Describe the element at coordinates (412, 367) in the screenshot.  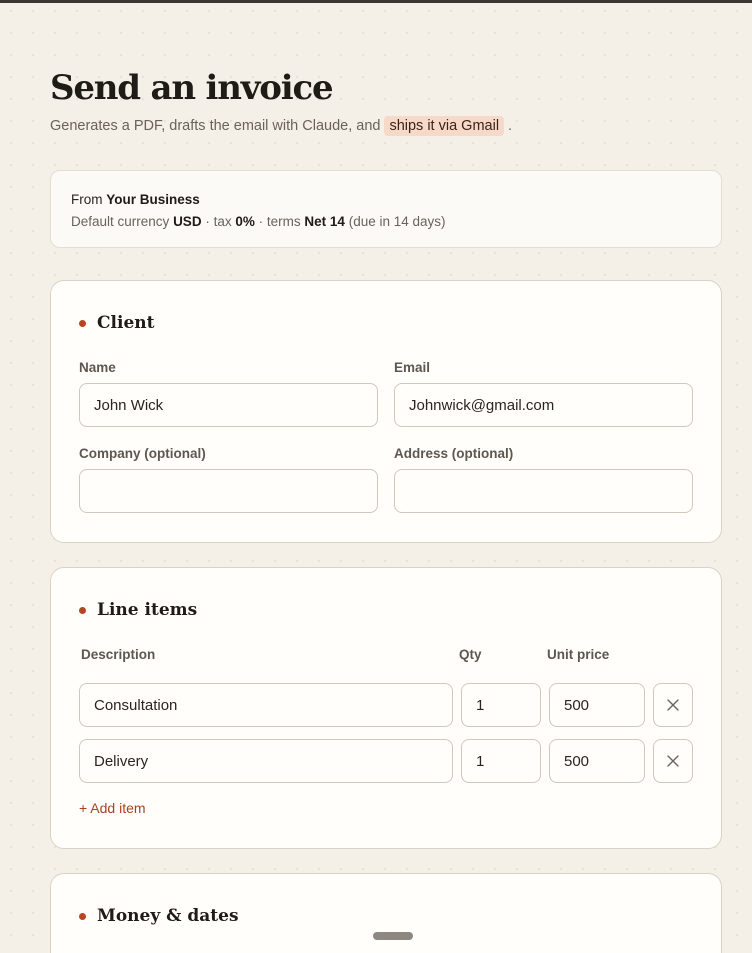
I see `email-label: Email` at that location.